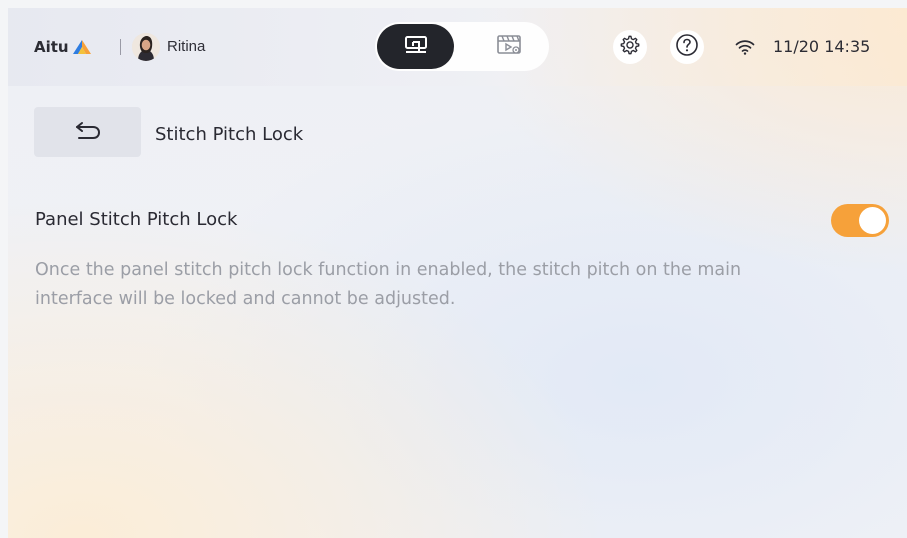  I want to click on help-button, so click(687, 47).